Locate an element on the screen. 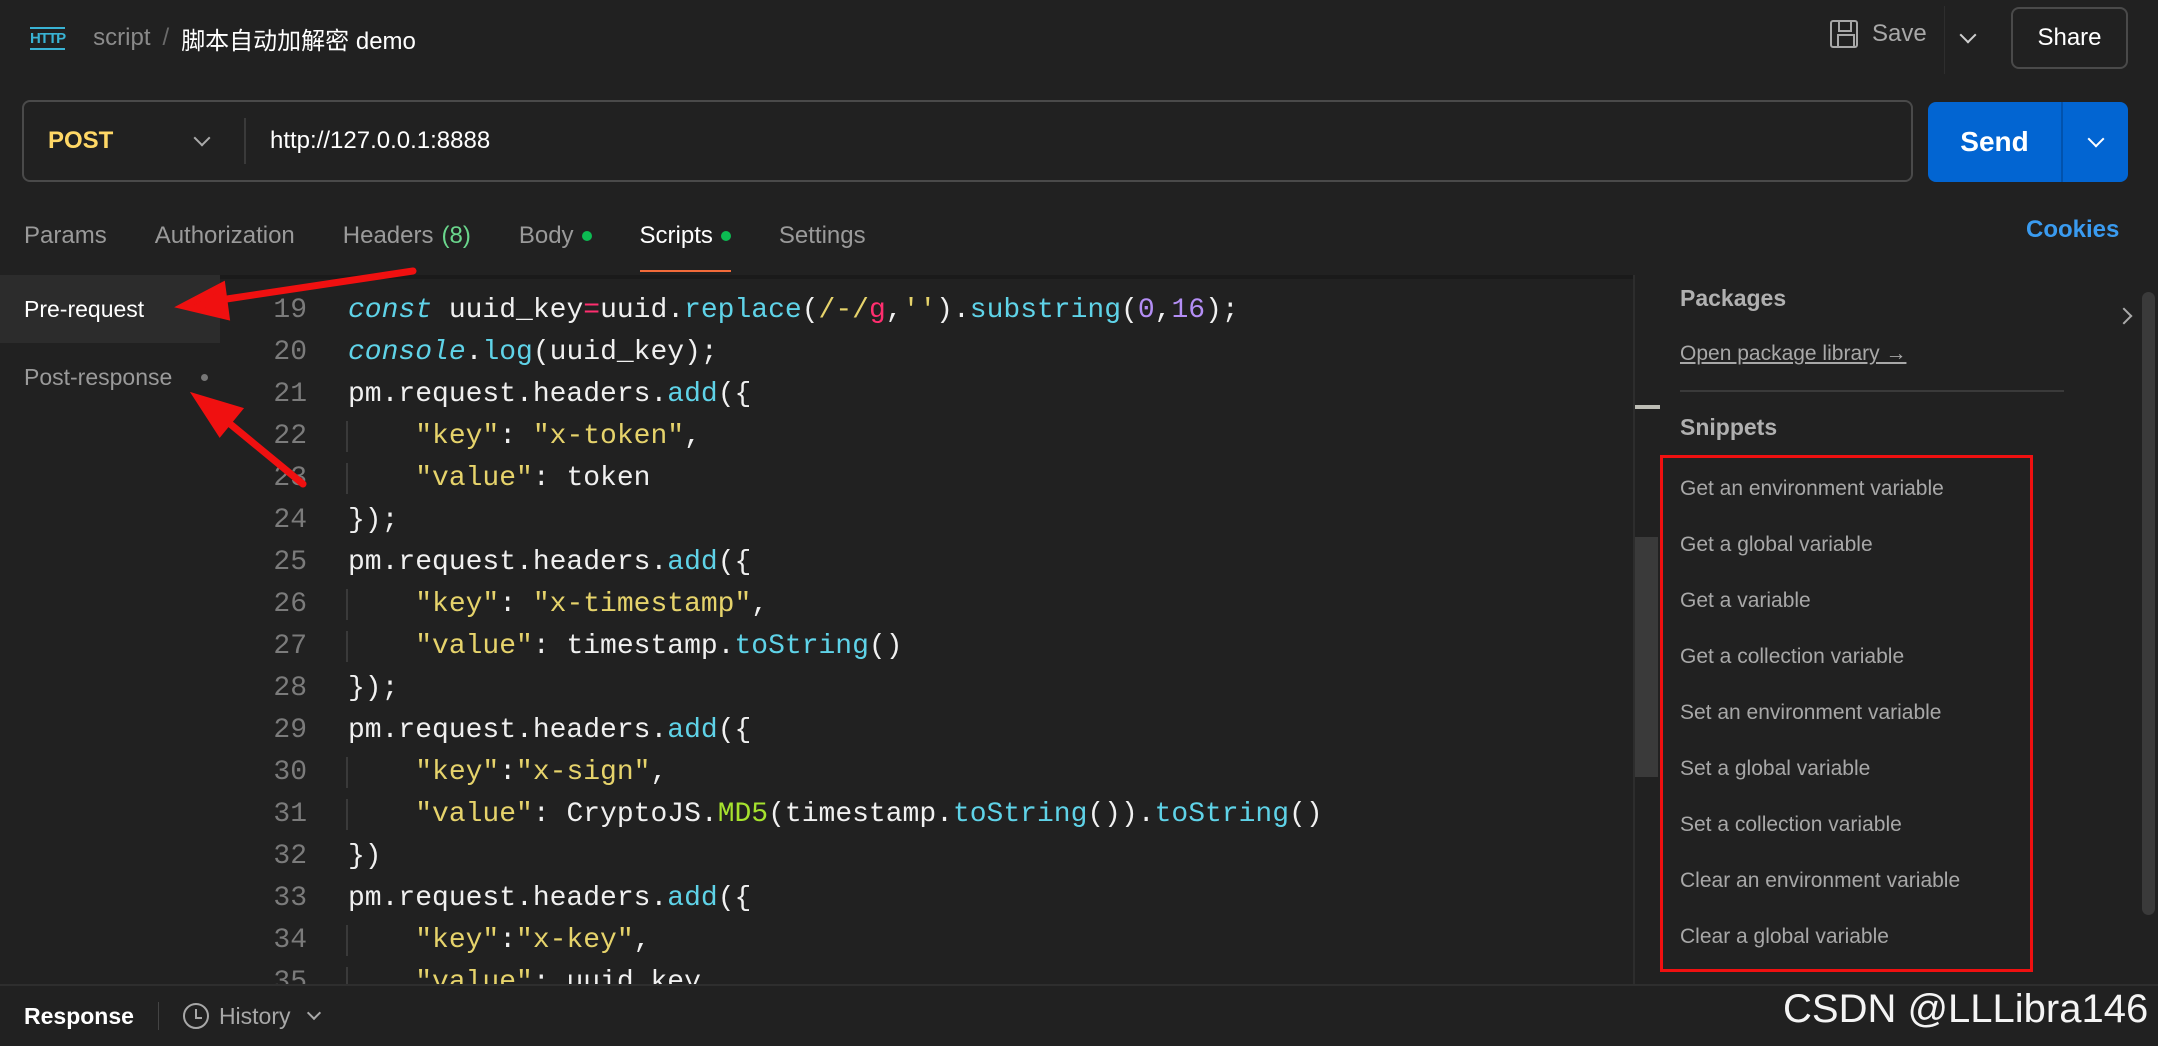 The height and width of the screenshot is (1046, 2158). chevron-right-icon is located at coordinates (2124, 316).